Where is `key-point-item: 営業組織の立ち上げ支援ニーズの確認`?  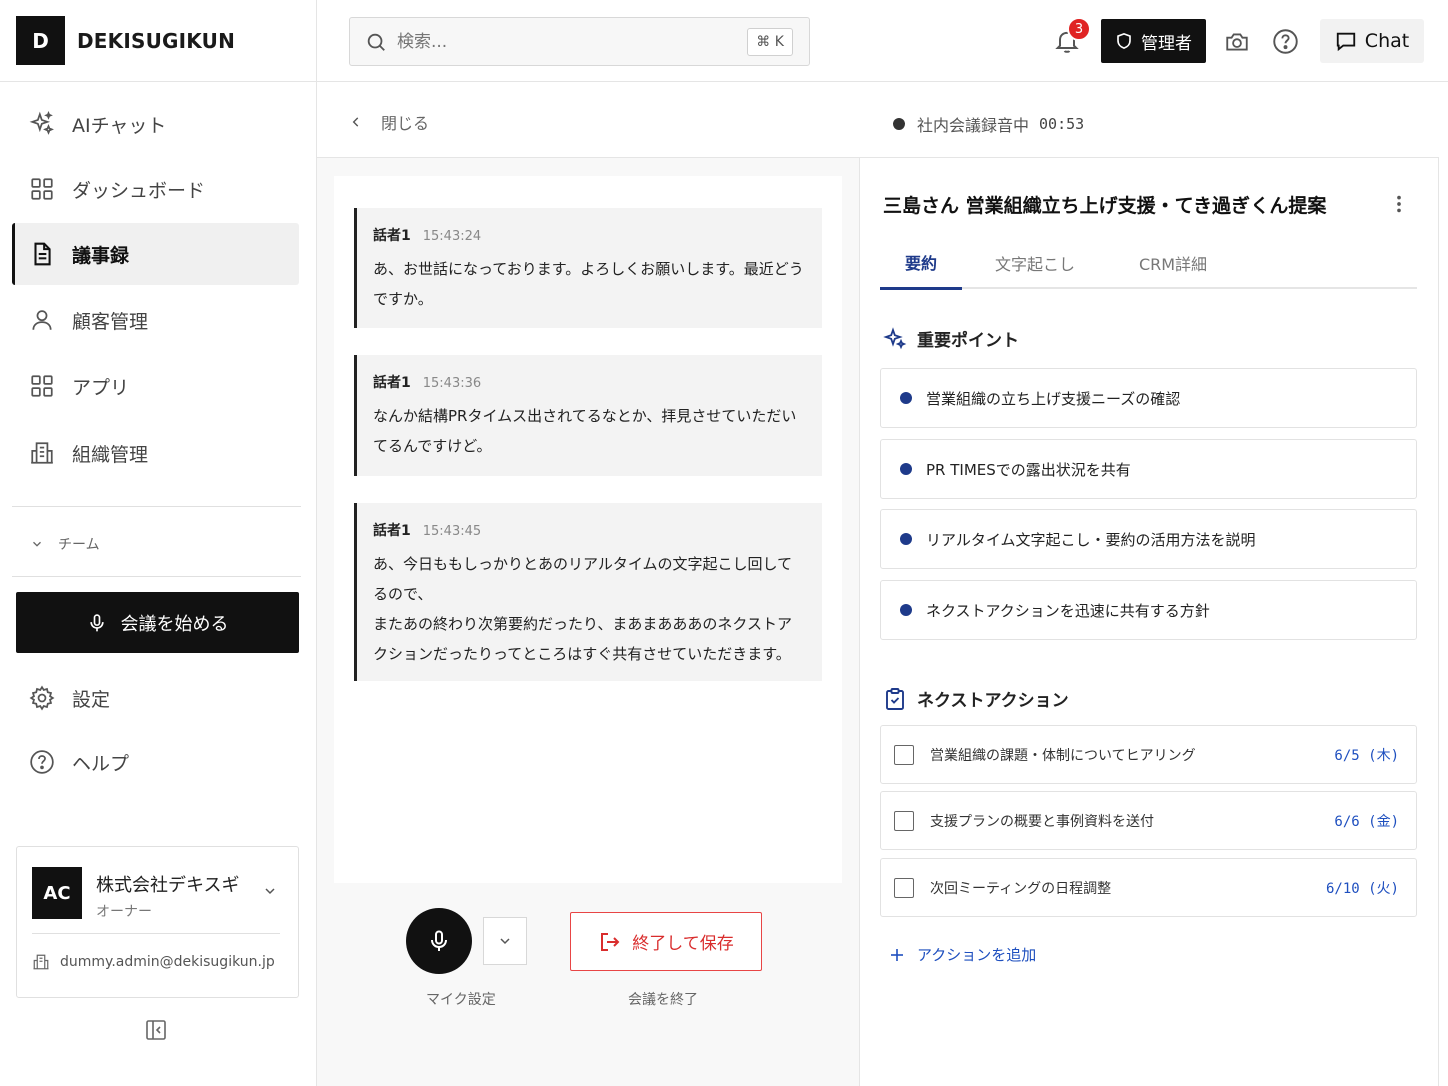 key-point-item: 営業組織の立ち上げ支援ニーズの確認 is located at coordinates (1148, 398).